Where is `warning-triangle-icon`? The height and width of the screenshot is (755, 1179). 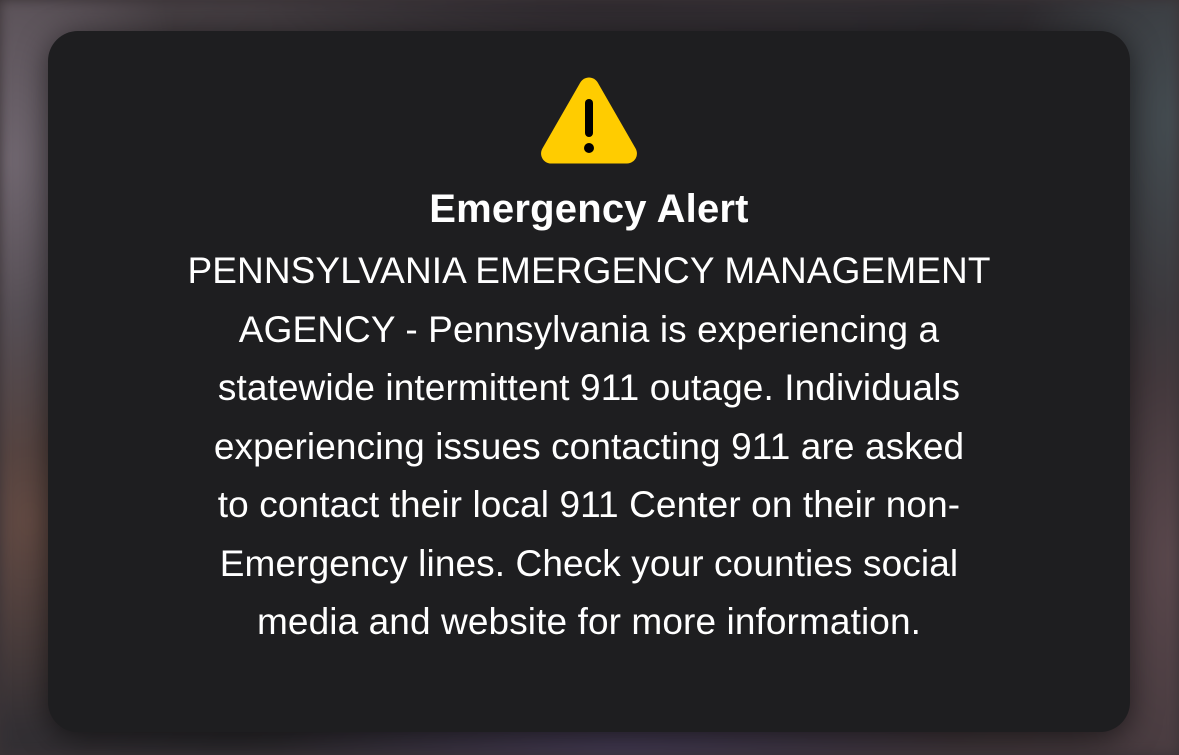
warning-triangle-icon is located at coordinates (589, 120).